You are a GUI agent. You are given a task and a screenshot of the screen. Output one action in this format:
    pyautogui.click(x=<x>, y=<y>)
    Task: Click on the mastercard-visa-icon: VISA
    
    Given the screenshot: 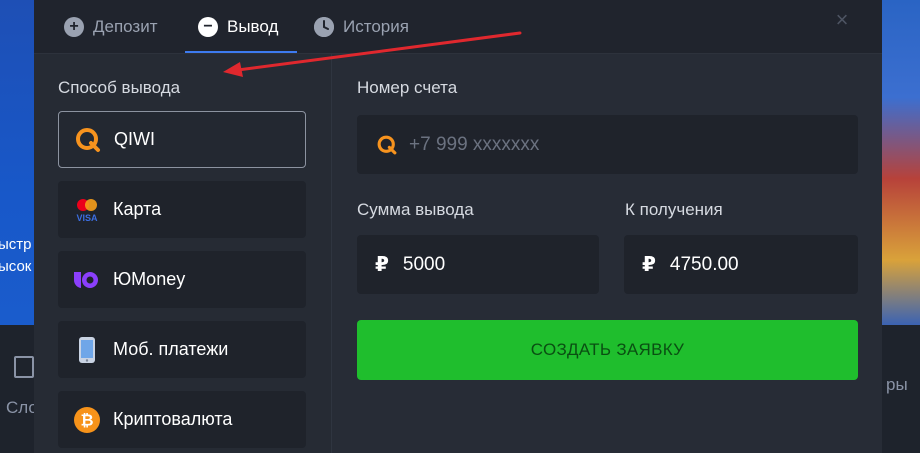 What is the action you would take?
    pyautogui.click(x=87, y=210)
    